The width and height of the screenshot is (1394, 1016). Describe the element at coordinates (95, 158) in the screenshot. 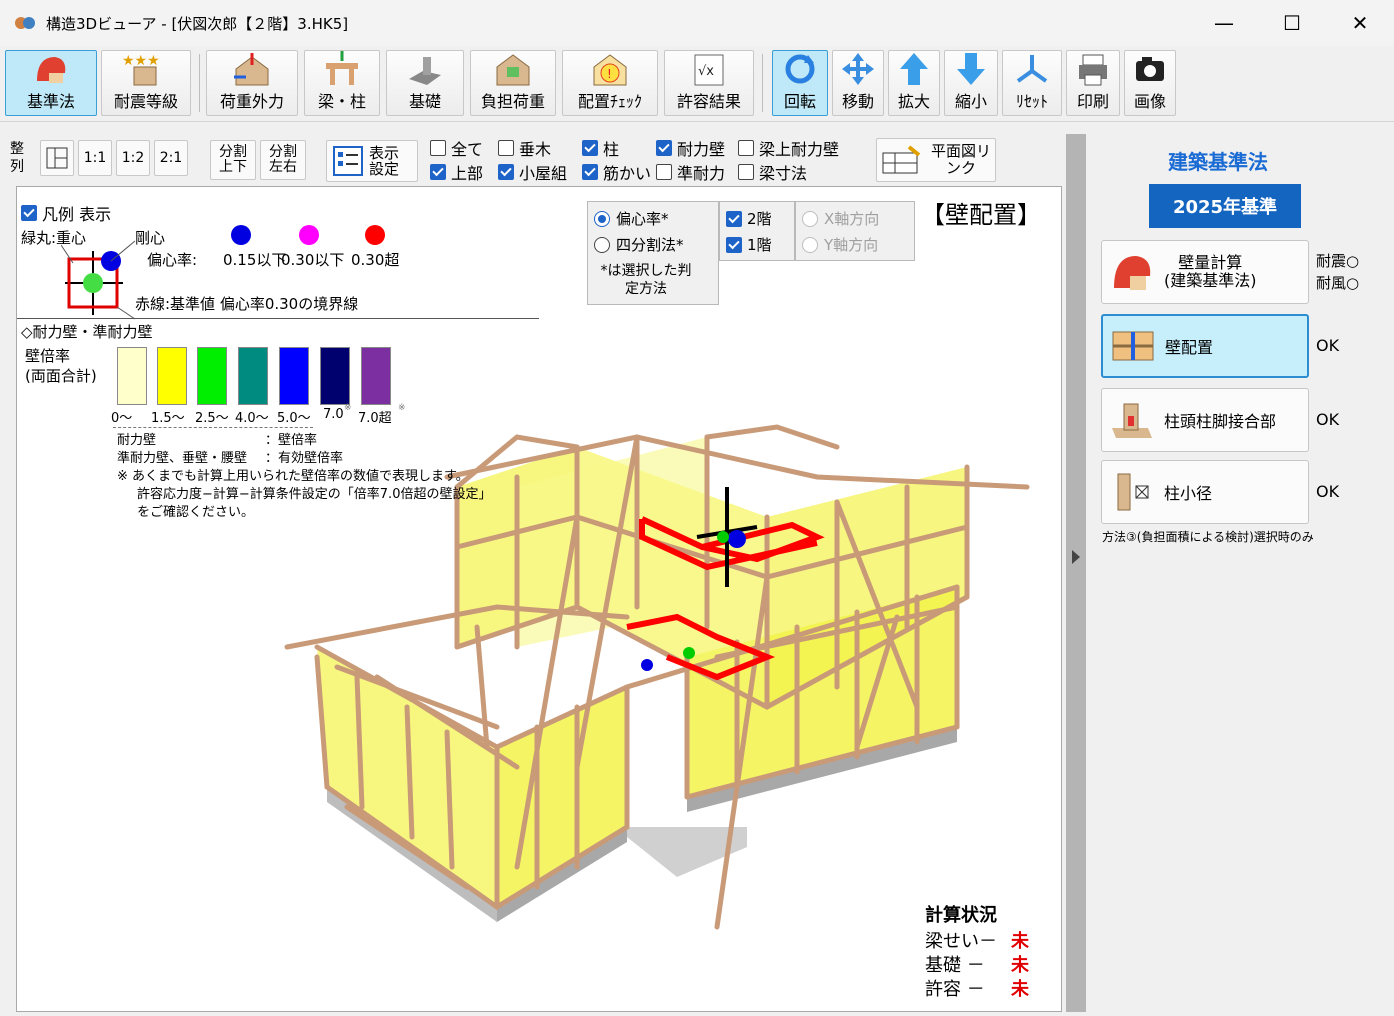

I see `ratio-1-1-button: 1:1` at that location.